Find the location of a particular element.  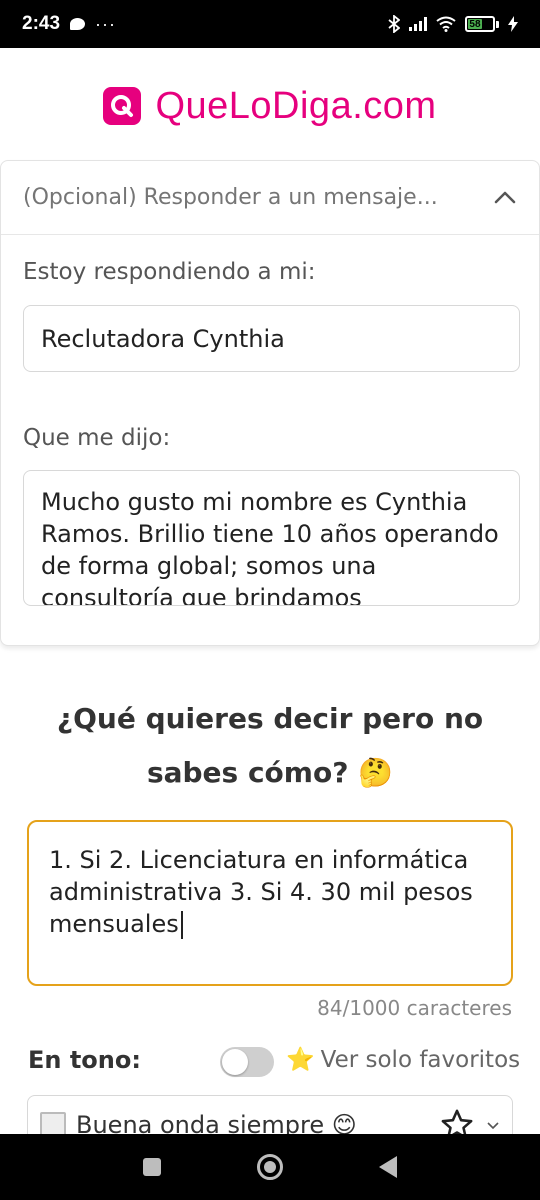

chat-notification-icon is located at coordinates (78, 24).